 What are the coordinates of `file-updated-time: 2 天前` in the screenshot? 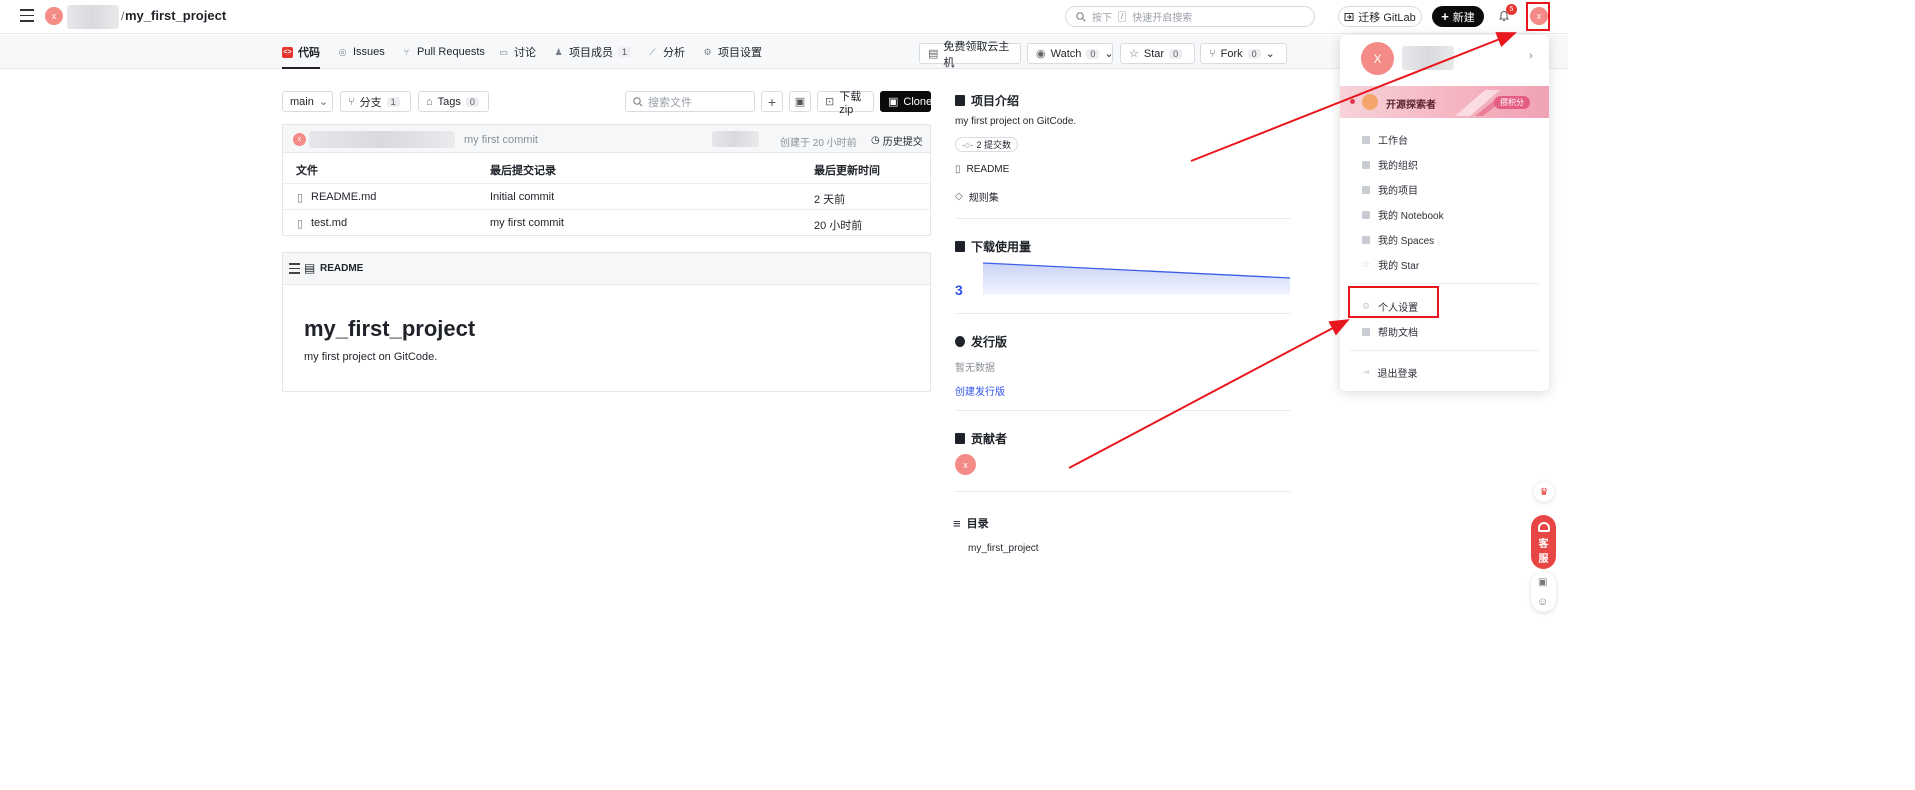 It's located at (830, 200).